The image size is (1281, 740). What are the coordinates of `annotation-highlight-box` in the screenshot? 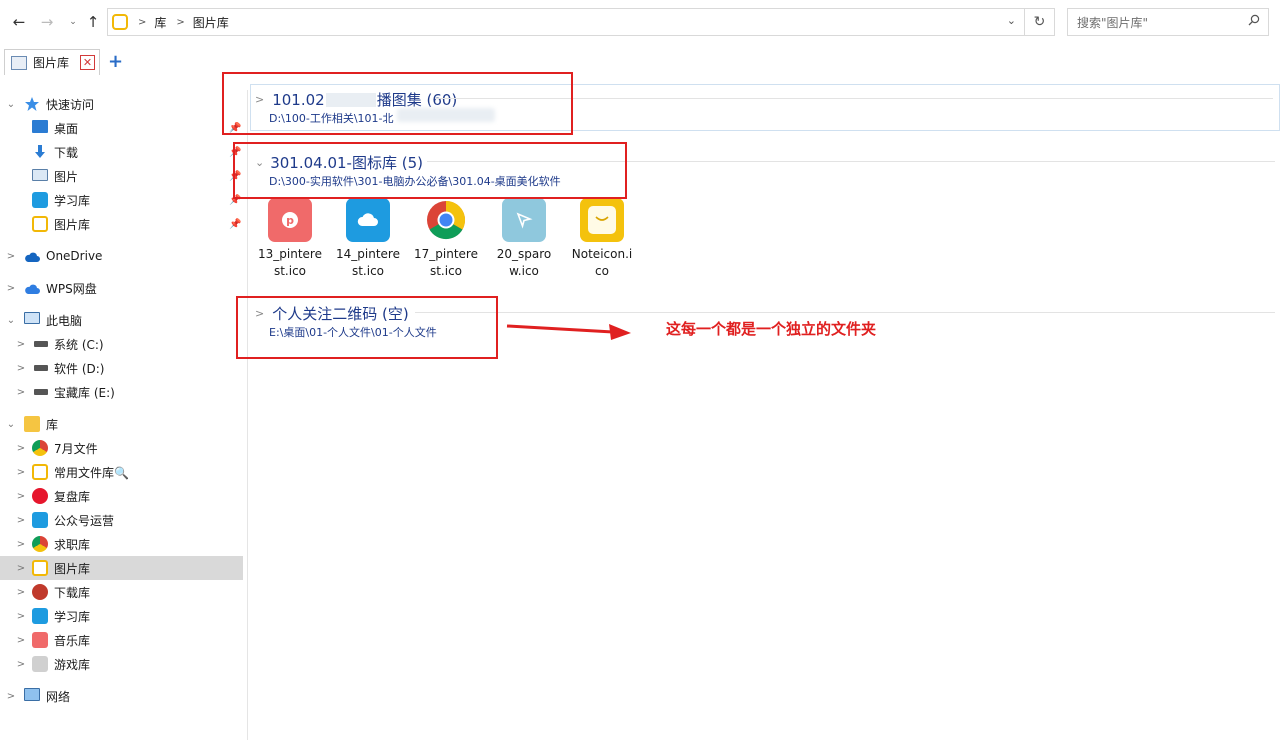 It's located at (430, 170).